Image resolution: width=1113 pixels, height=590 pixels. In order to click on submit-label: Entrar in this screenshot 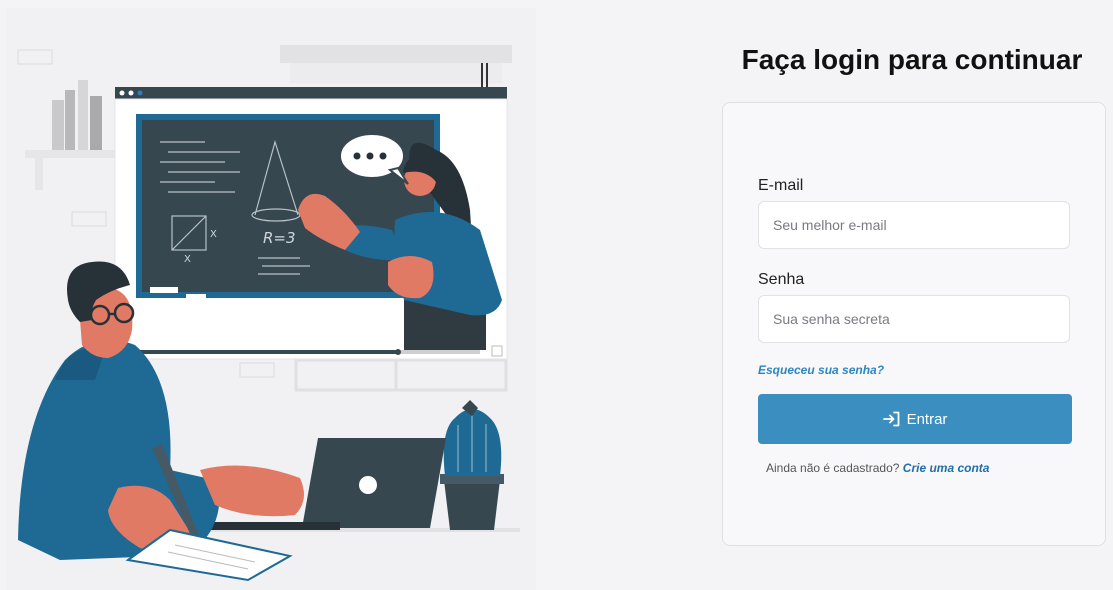, I will do `click(927, 419)`.